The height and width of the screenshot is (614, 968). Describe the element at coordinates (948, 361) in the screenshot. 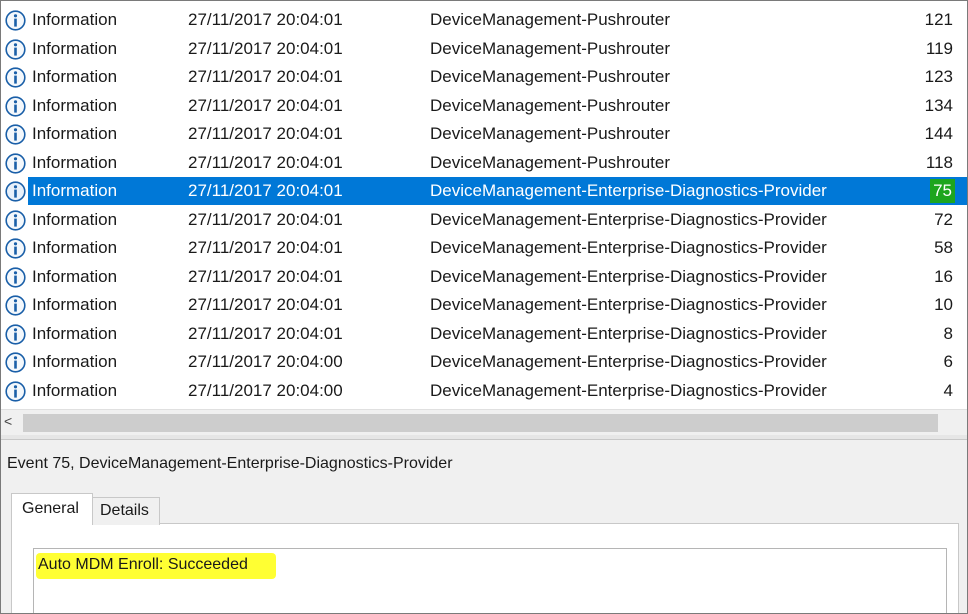

I see `event-id: 6` at that location.